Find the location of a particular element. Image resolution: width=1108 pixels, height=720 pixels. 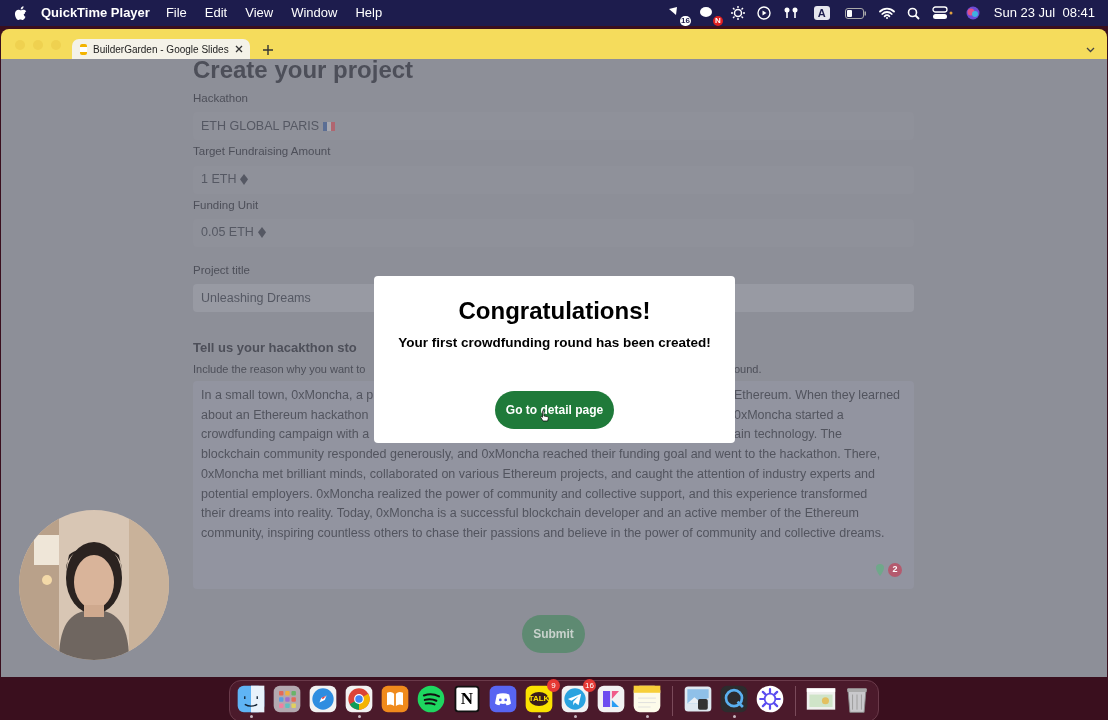

notification-badge: 16 is located at coordinates (589, 685).